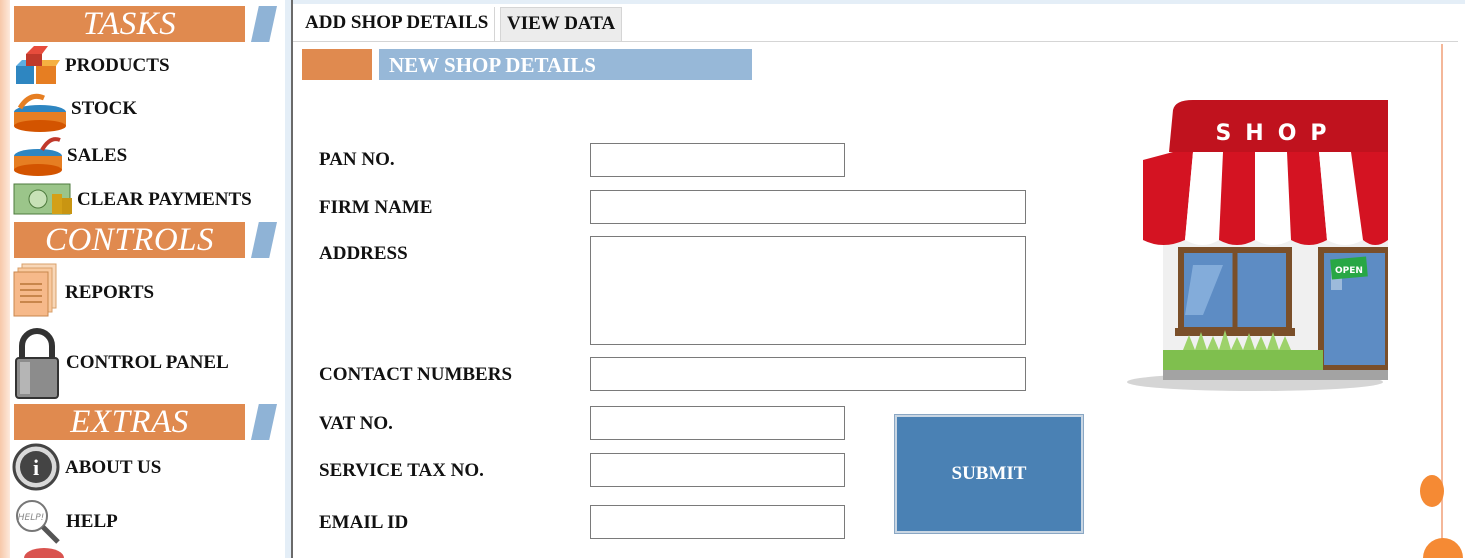  Describe the element at coordinates (40, 113) in the screenshot. I see `stock-icon` at that location.